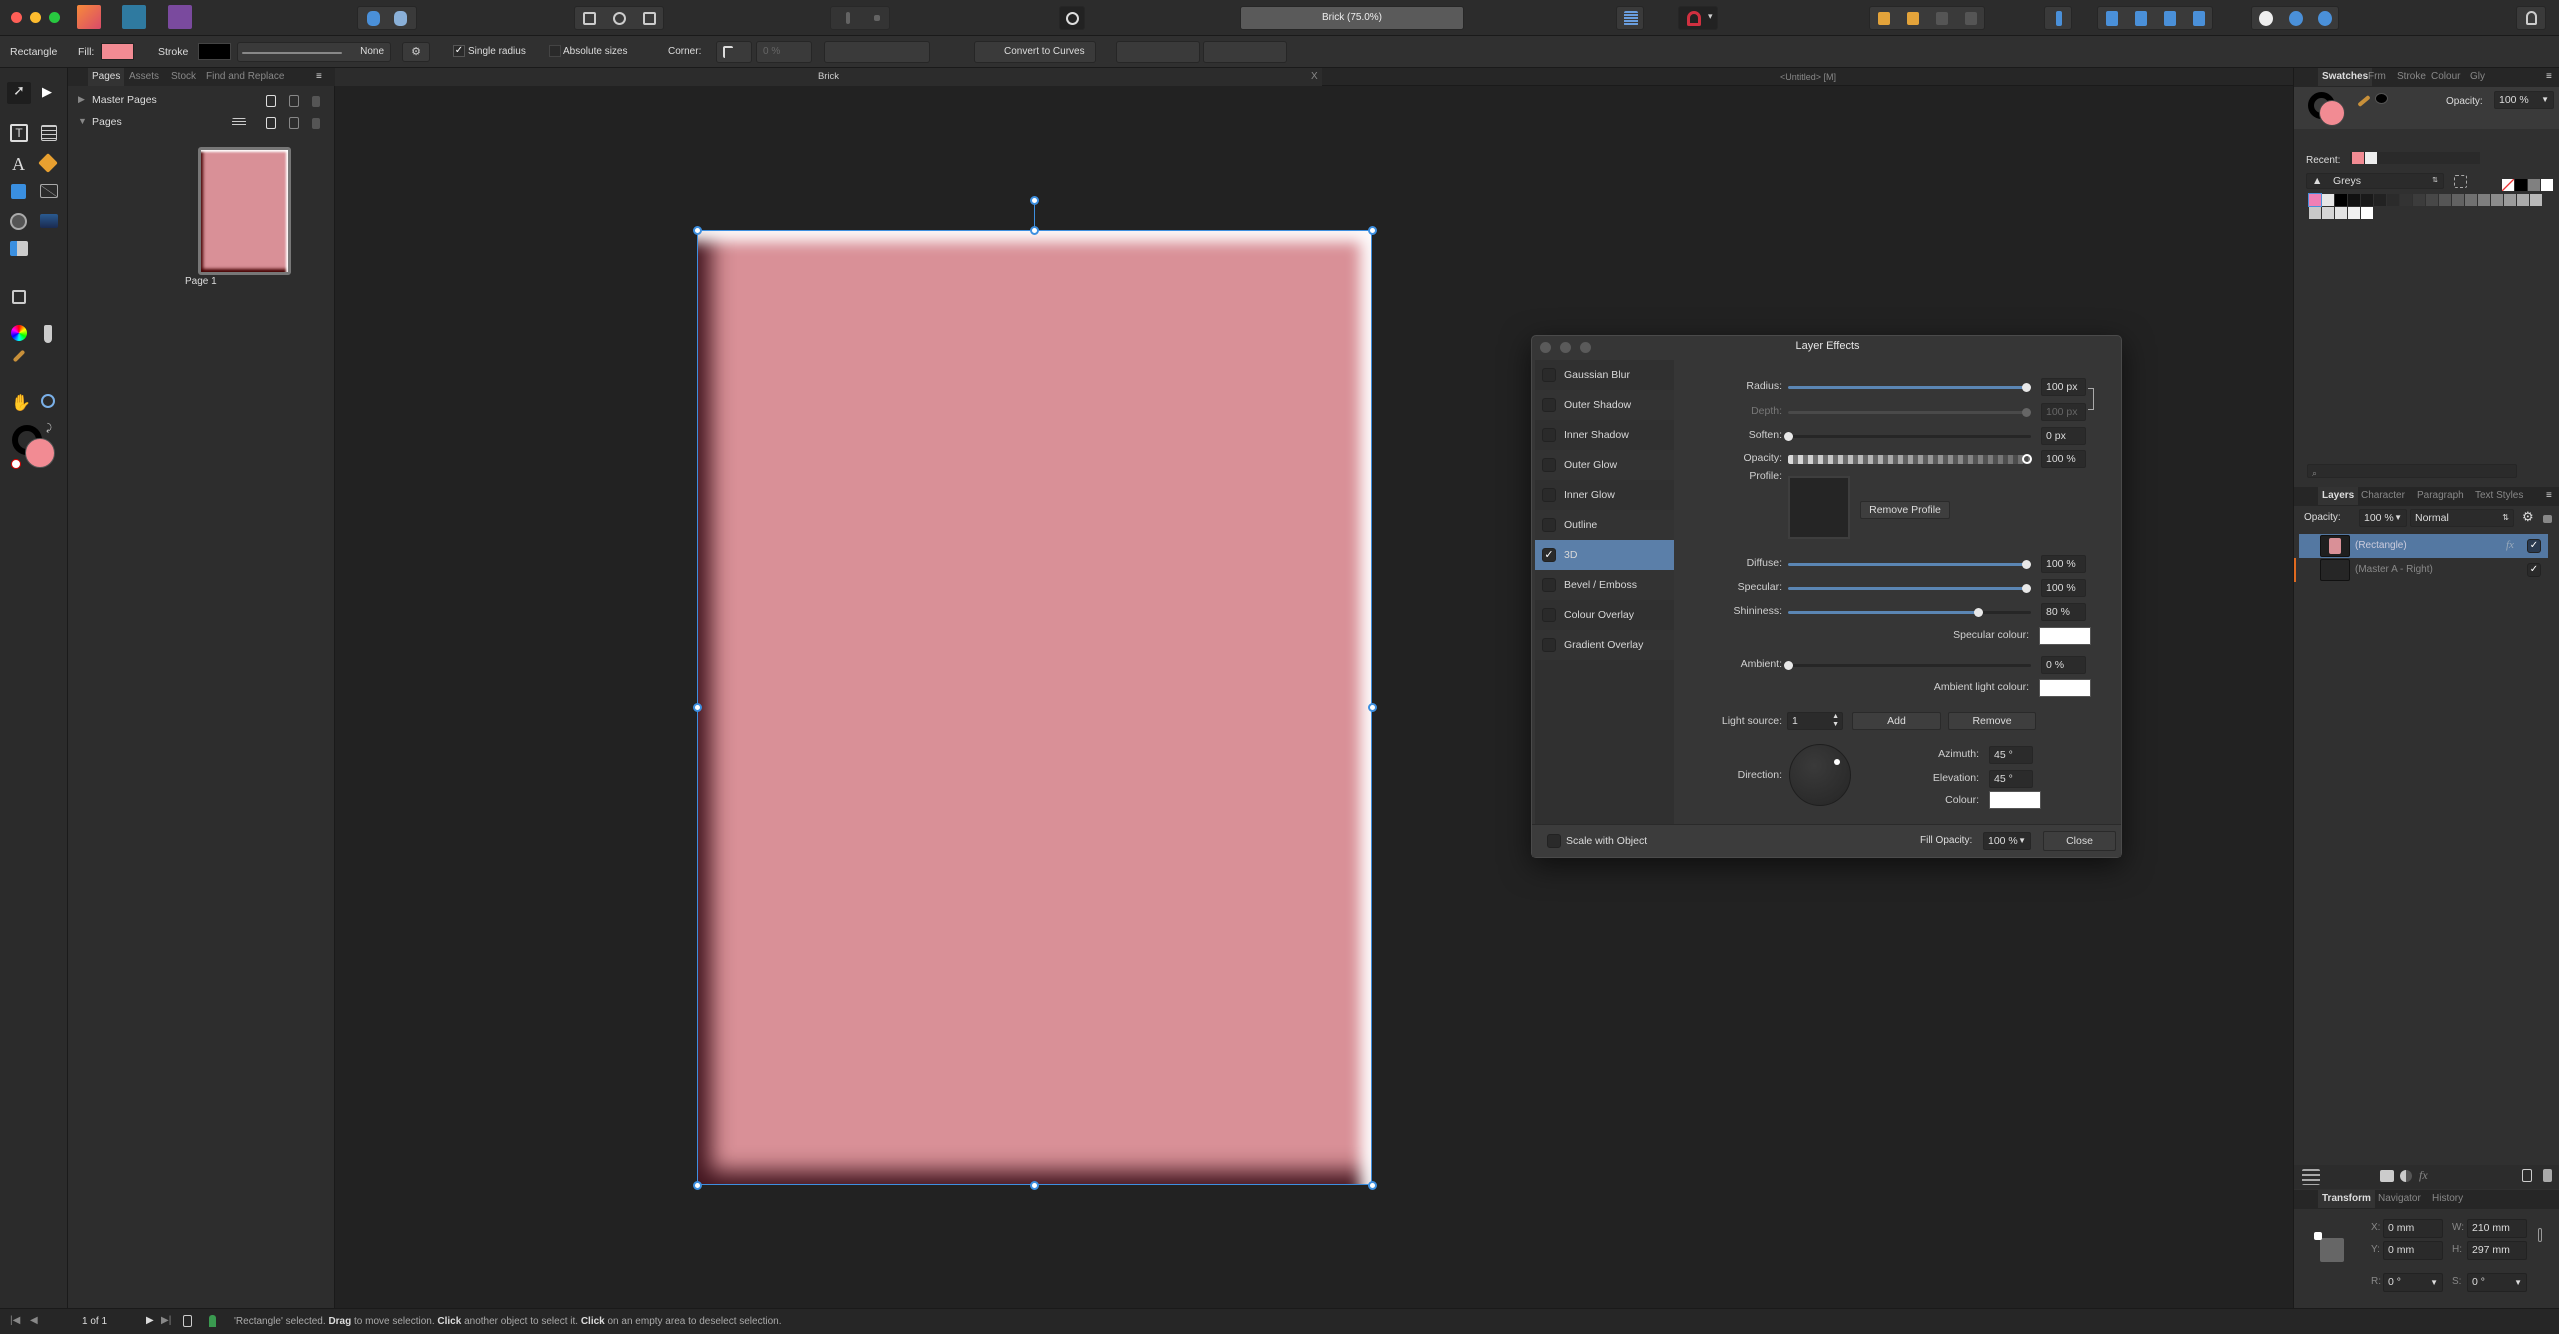 The width and height of the screenshot is (2559, 1334). I want to click on light-source-stepper: 1 ▲ ▼, so click(1815, 721).